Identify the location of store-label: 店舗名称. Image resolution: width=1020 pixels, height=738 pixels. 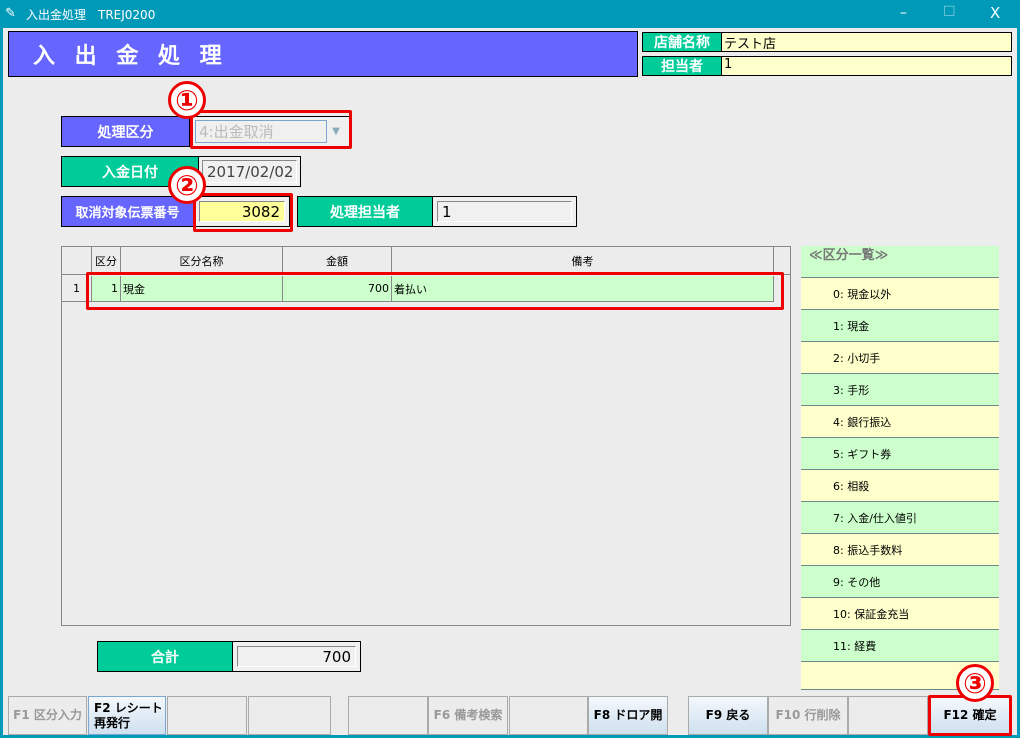
(682, 42).